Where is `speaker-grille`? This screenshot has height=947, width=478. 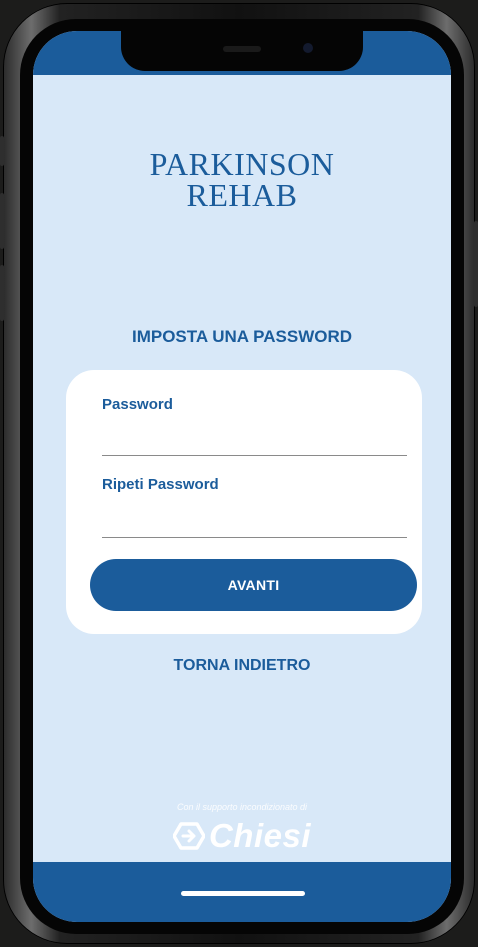 speaker-grille is located at coordinates (242, 49).